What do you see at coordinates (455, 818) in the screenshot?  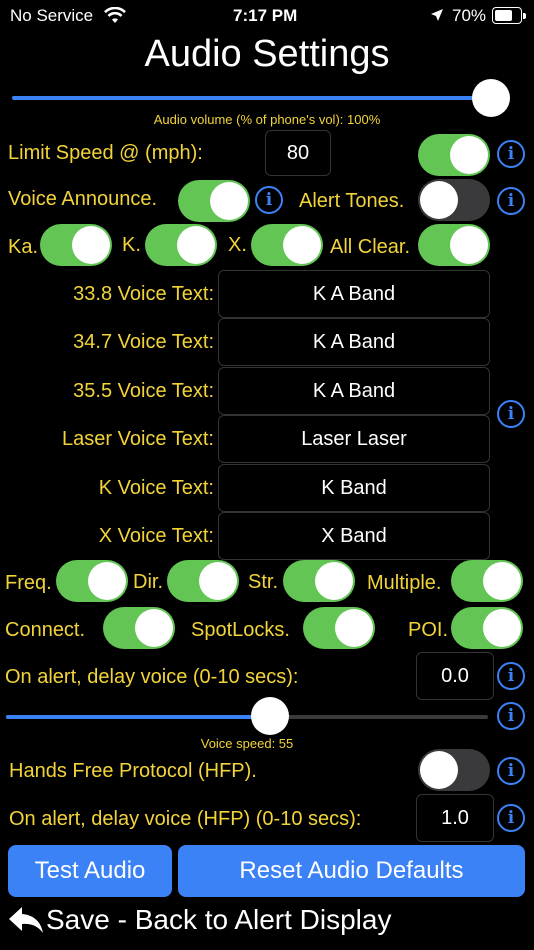 I see `delay-voice-hfp-input: 1.0` at bounding box center [455, 818].